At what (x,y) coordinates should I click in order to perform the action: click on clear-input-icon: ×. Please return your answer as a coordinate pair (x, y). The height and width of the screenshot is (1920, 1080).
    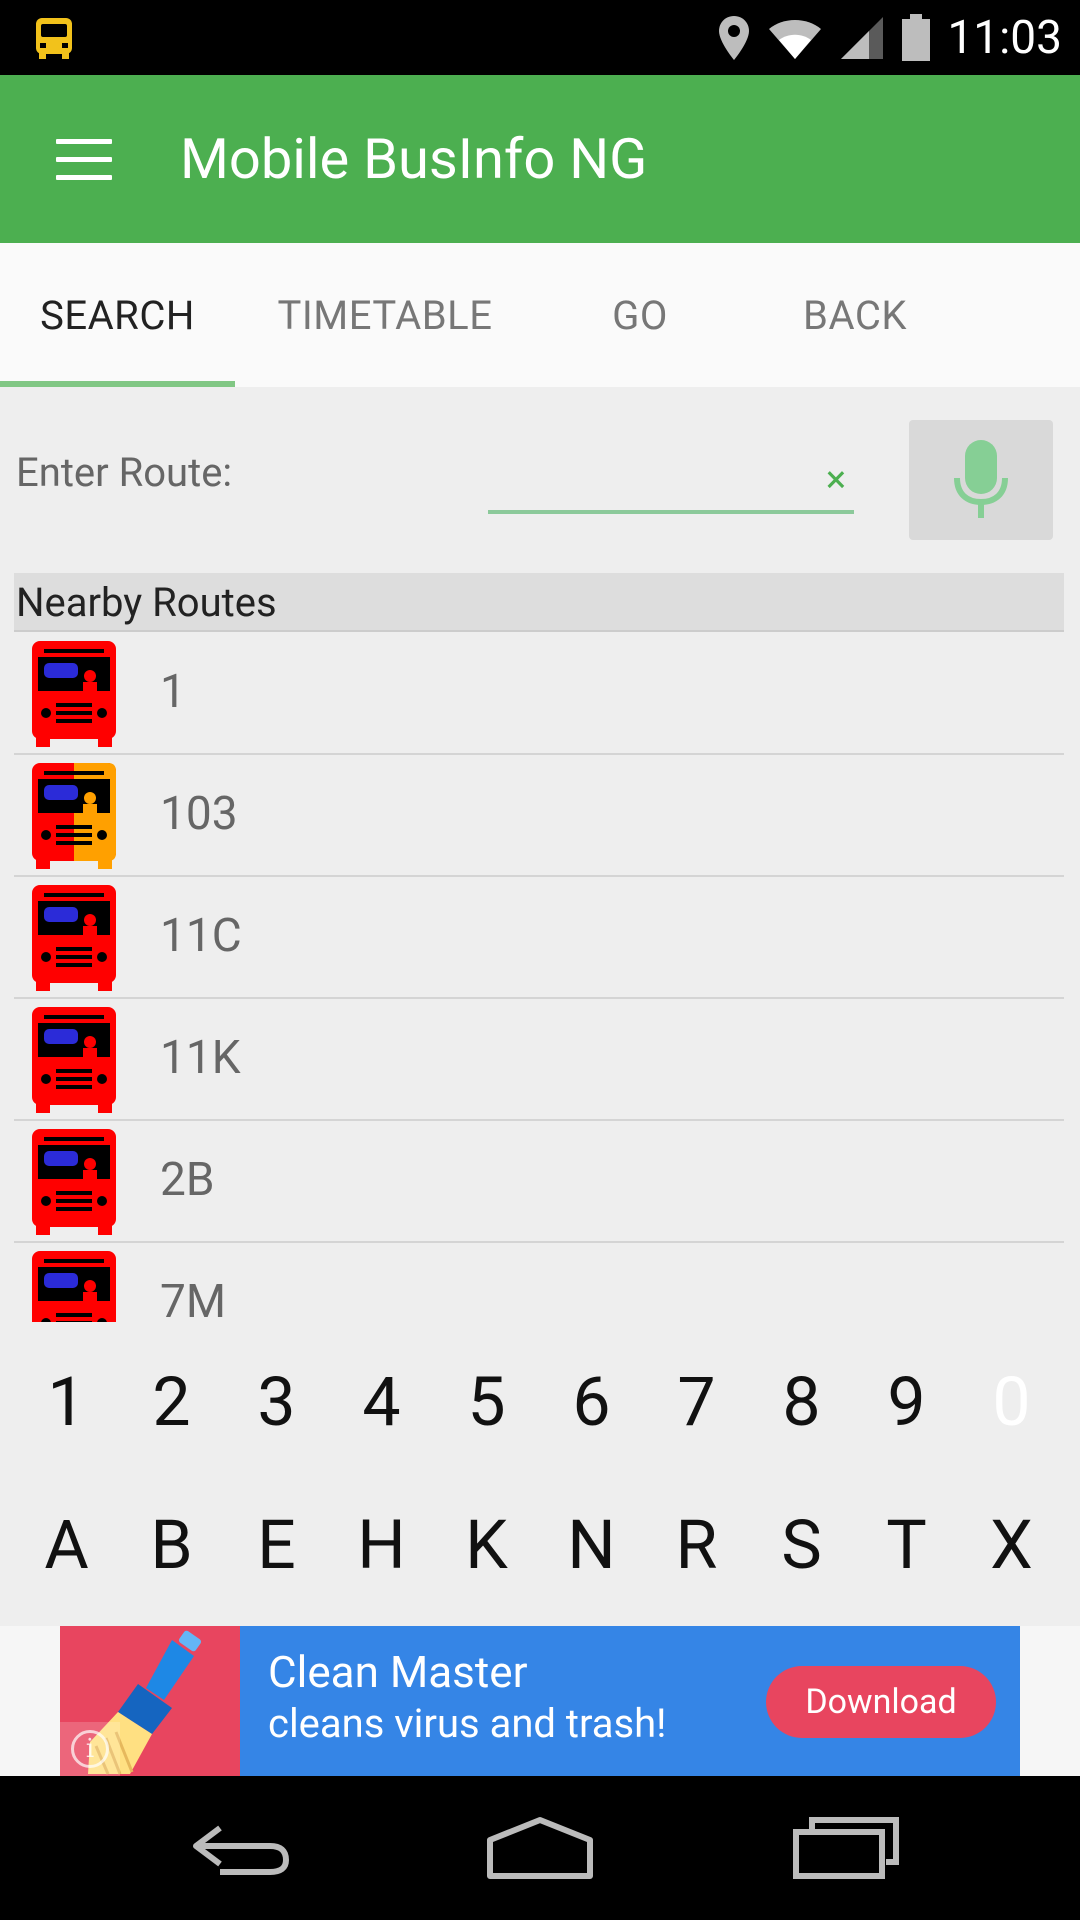
    Looking at the image, I should click on (836, 480).